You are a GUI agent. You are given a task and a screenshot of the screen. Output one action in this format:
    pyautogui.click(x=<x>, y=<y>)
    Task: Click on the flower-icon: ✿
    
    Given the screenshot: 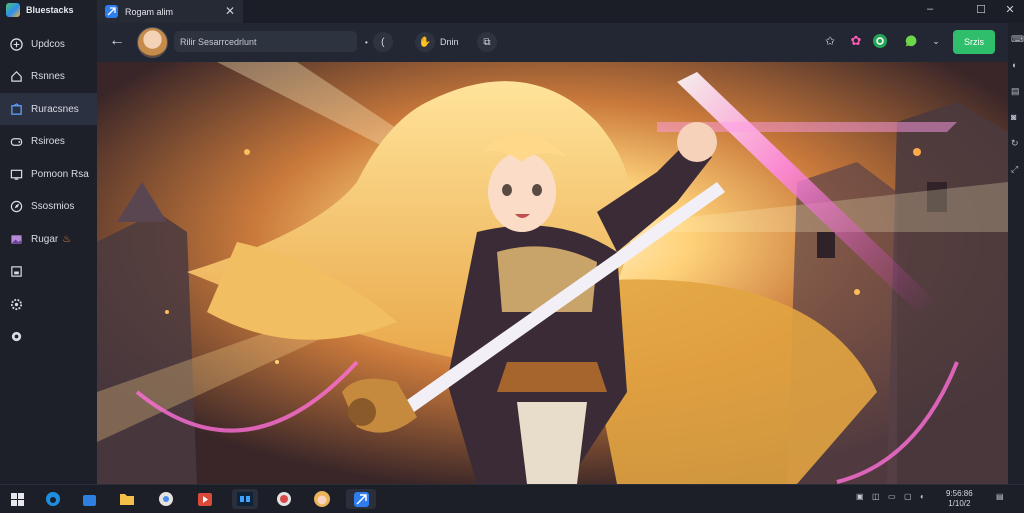 What is the action you would take?
    pyautogui.click(x=856, y=41)
    